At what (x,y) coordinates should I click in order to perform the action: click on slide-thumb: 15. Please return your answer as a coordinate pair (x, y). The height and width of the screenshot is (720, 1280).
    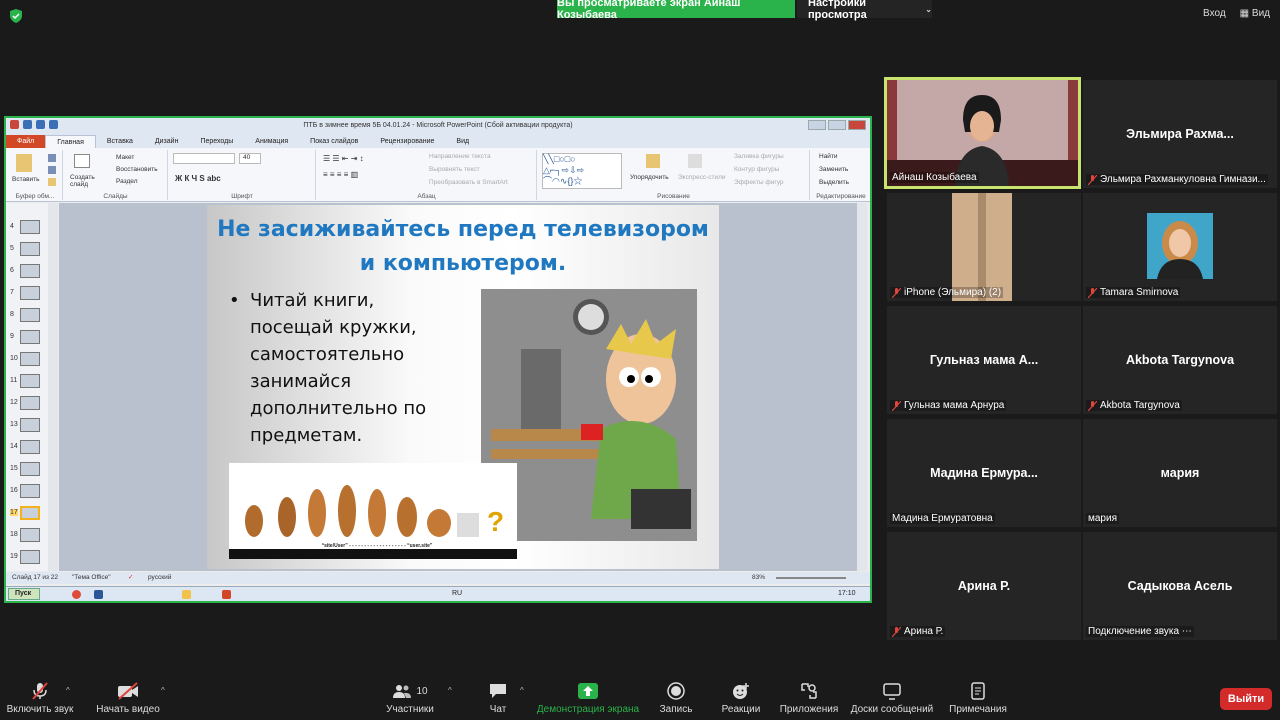
    Looking at the image, I should click on (27, 469).